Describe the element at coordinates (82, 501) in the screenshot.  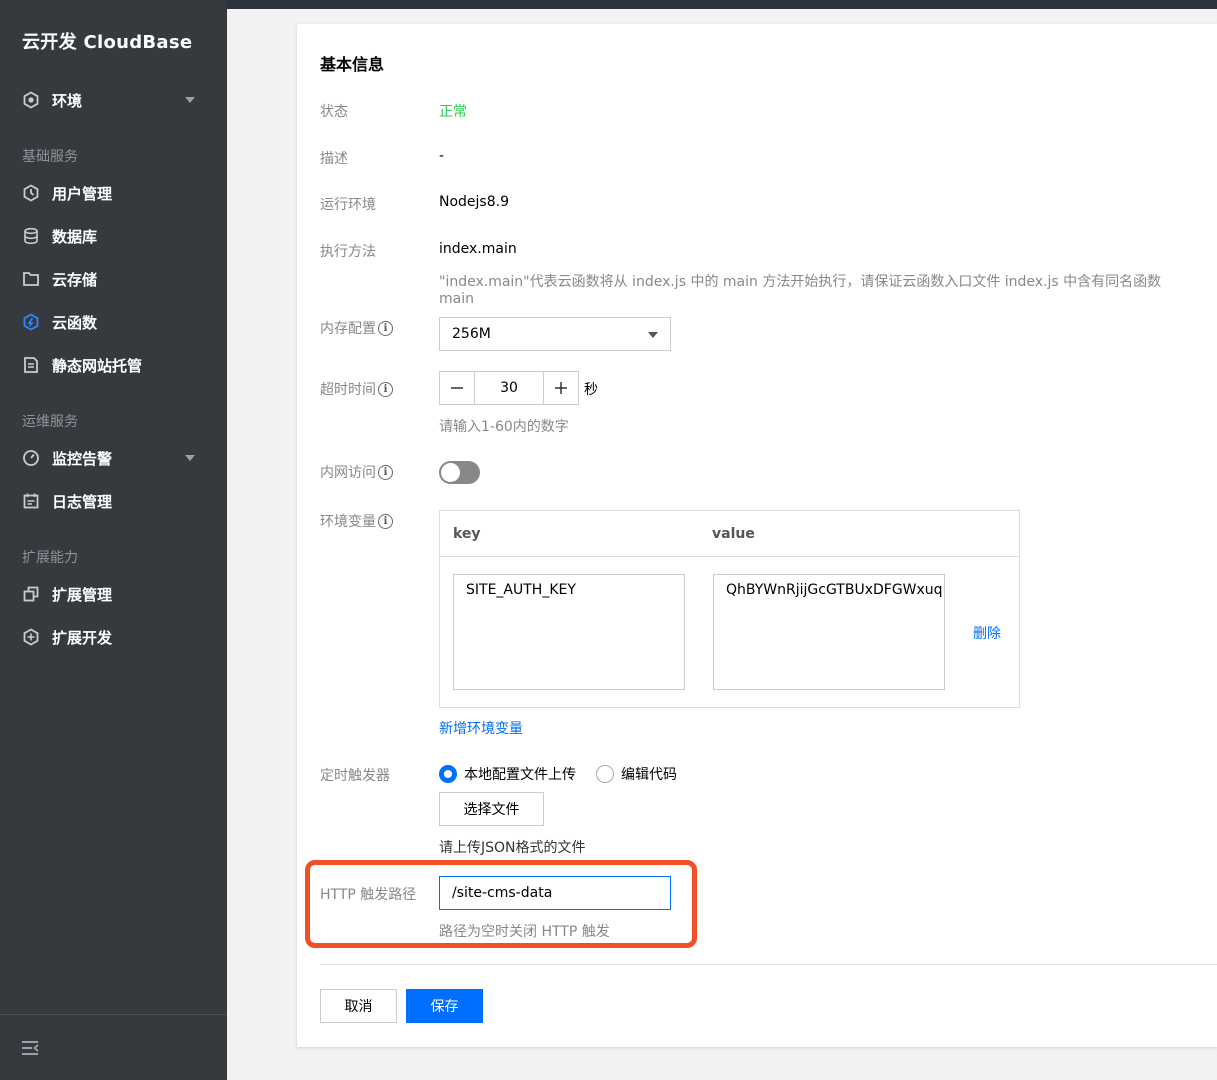
I see `sidebar-item-label: 日志管理` at that location.